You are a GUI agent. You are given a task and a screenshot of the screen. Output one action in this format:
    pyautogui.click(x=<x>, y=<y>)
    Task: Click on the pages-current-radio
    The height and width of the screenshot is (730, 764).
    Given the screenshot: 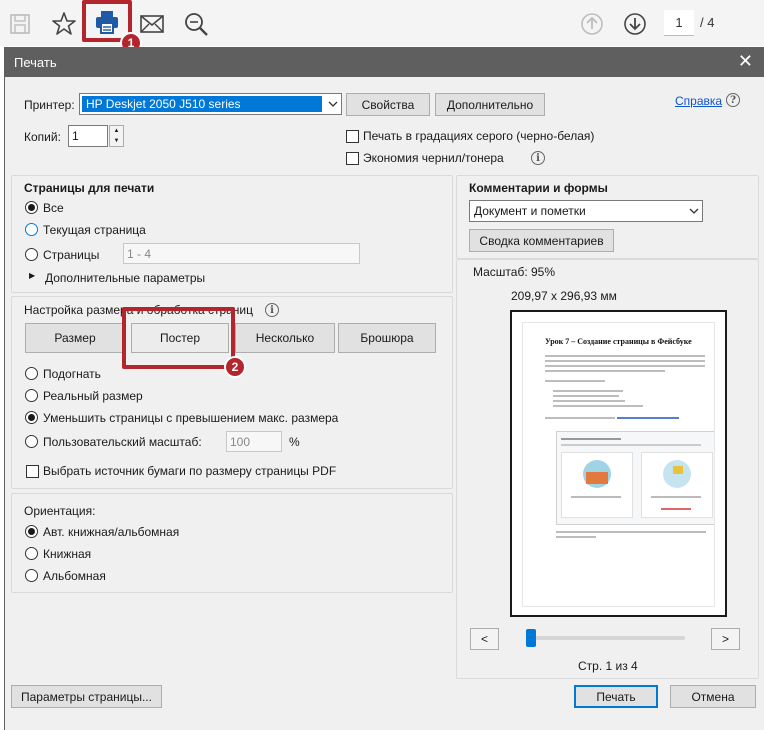 What is the action you would take?
    pyautogui.click(x=31, y=229)
    